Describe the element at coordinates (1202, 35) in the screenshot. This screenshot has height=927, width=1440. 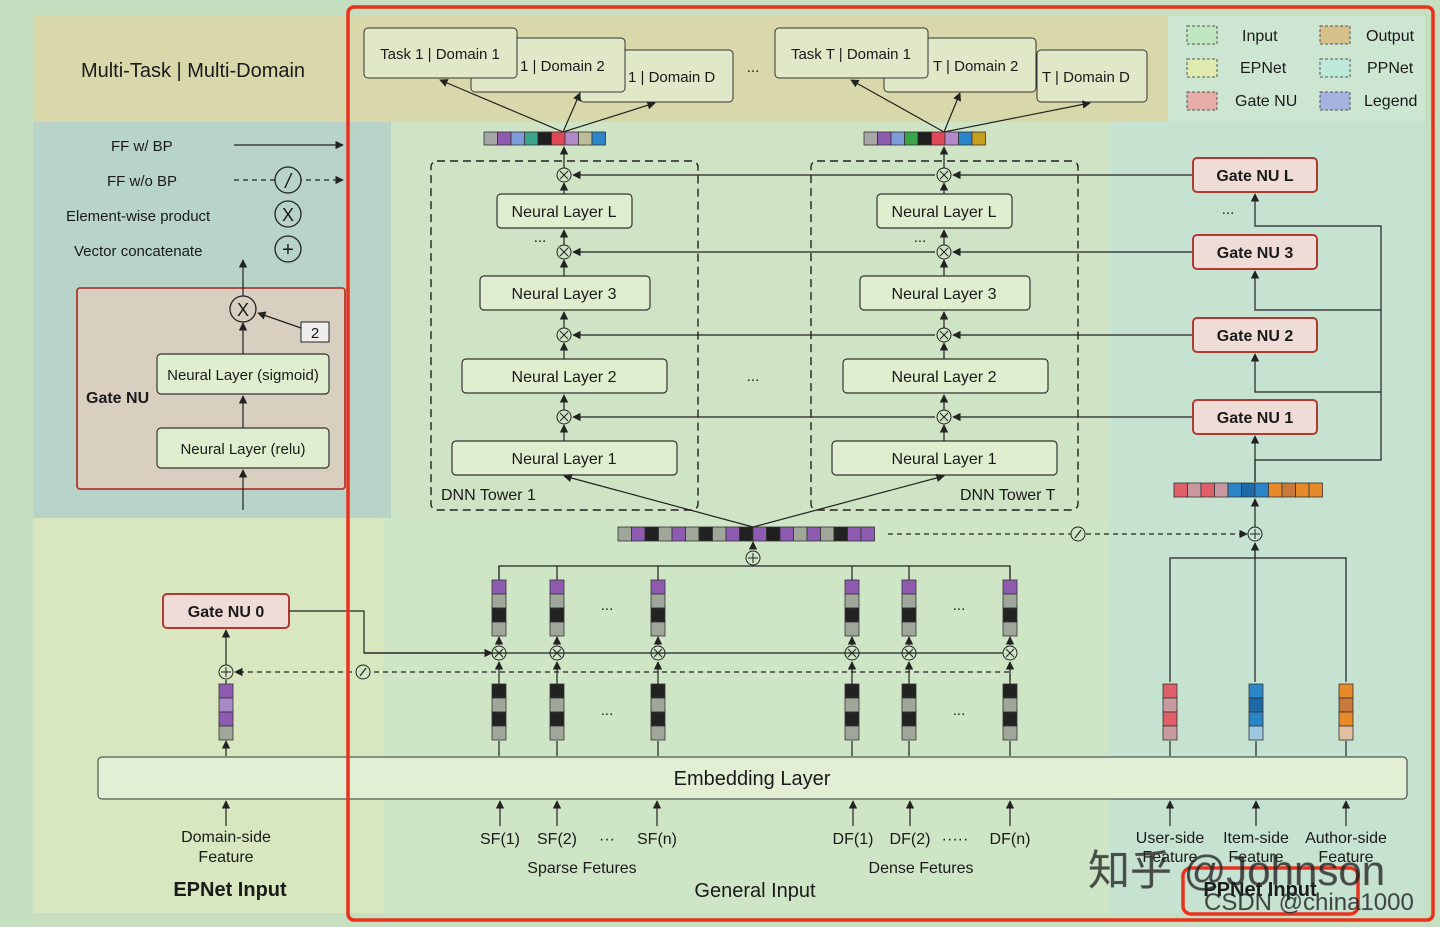
I see `legend-swatch-input` at that location.